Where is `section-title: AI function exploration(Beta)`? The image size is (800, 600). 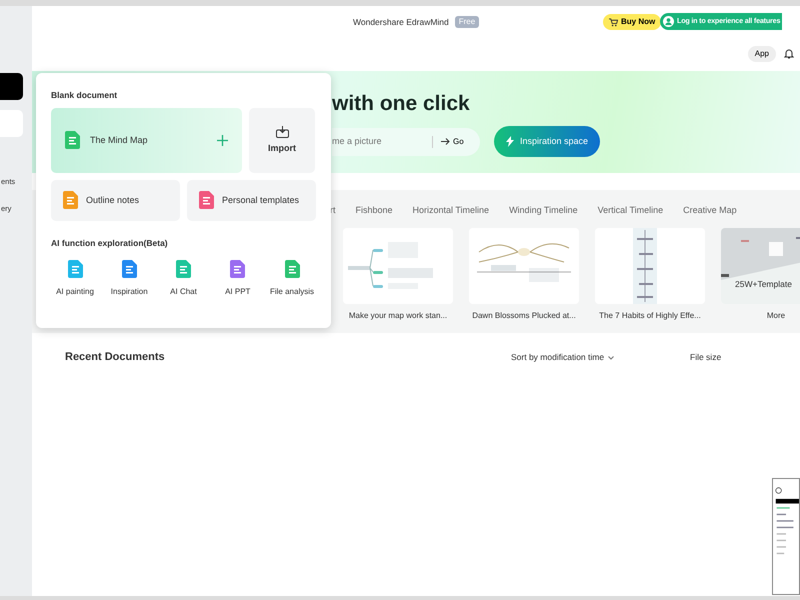 section-title: AI function exploration(Beta) is located at coordinates (110, 243).